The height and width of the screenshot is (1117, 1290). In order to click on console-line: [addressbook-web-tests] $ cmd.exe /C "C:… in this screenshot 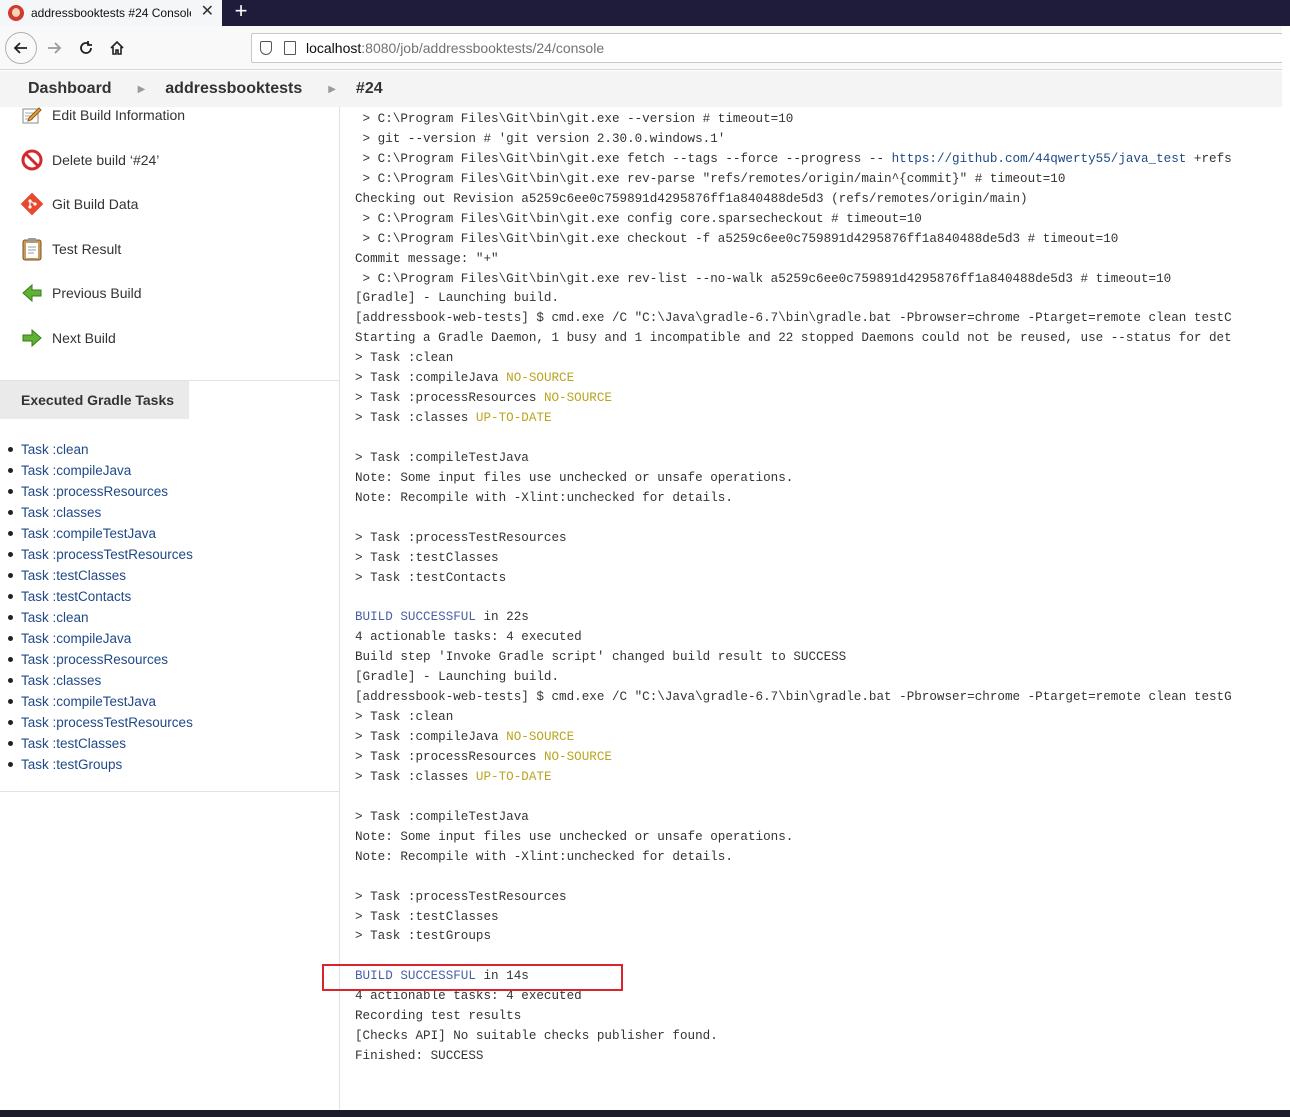, I will do `click(818, 318)`.